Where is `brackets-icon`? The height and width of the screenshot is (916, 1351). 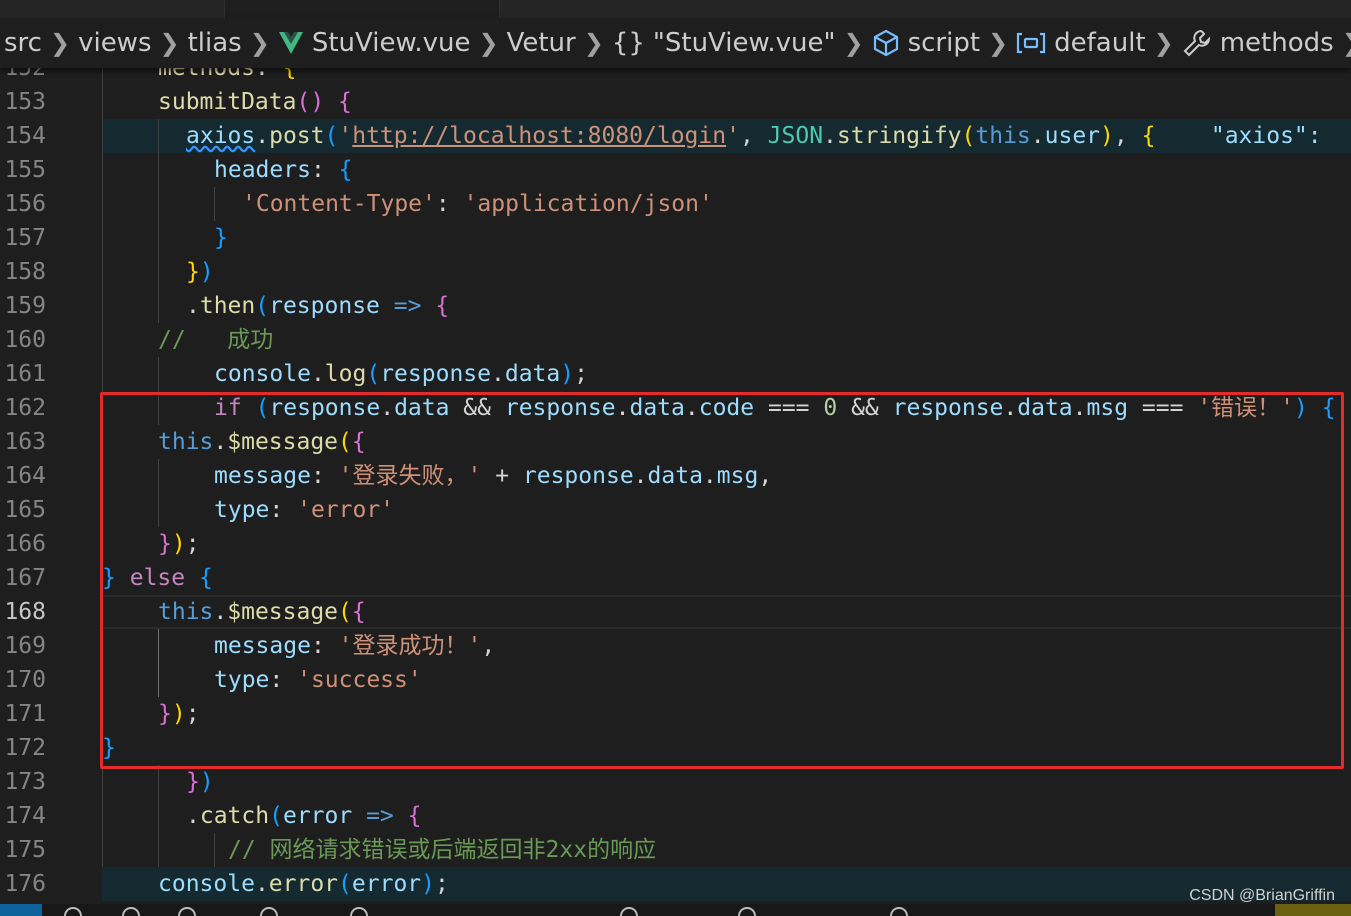
brackets-icon is located at coordinates (359, 911).